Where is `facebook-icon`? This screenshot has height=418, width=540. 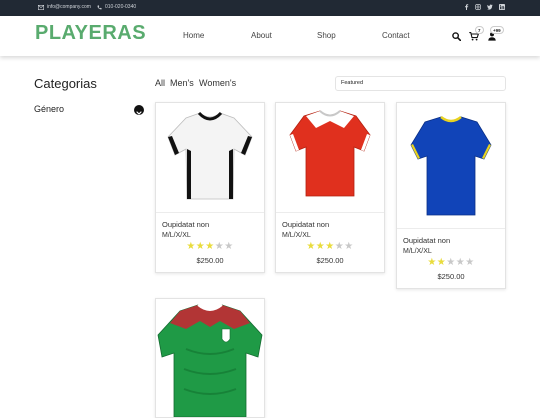
facebook-icon is located at coordinates (466, 7).